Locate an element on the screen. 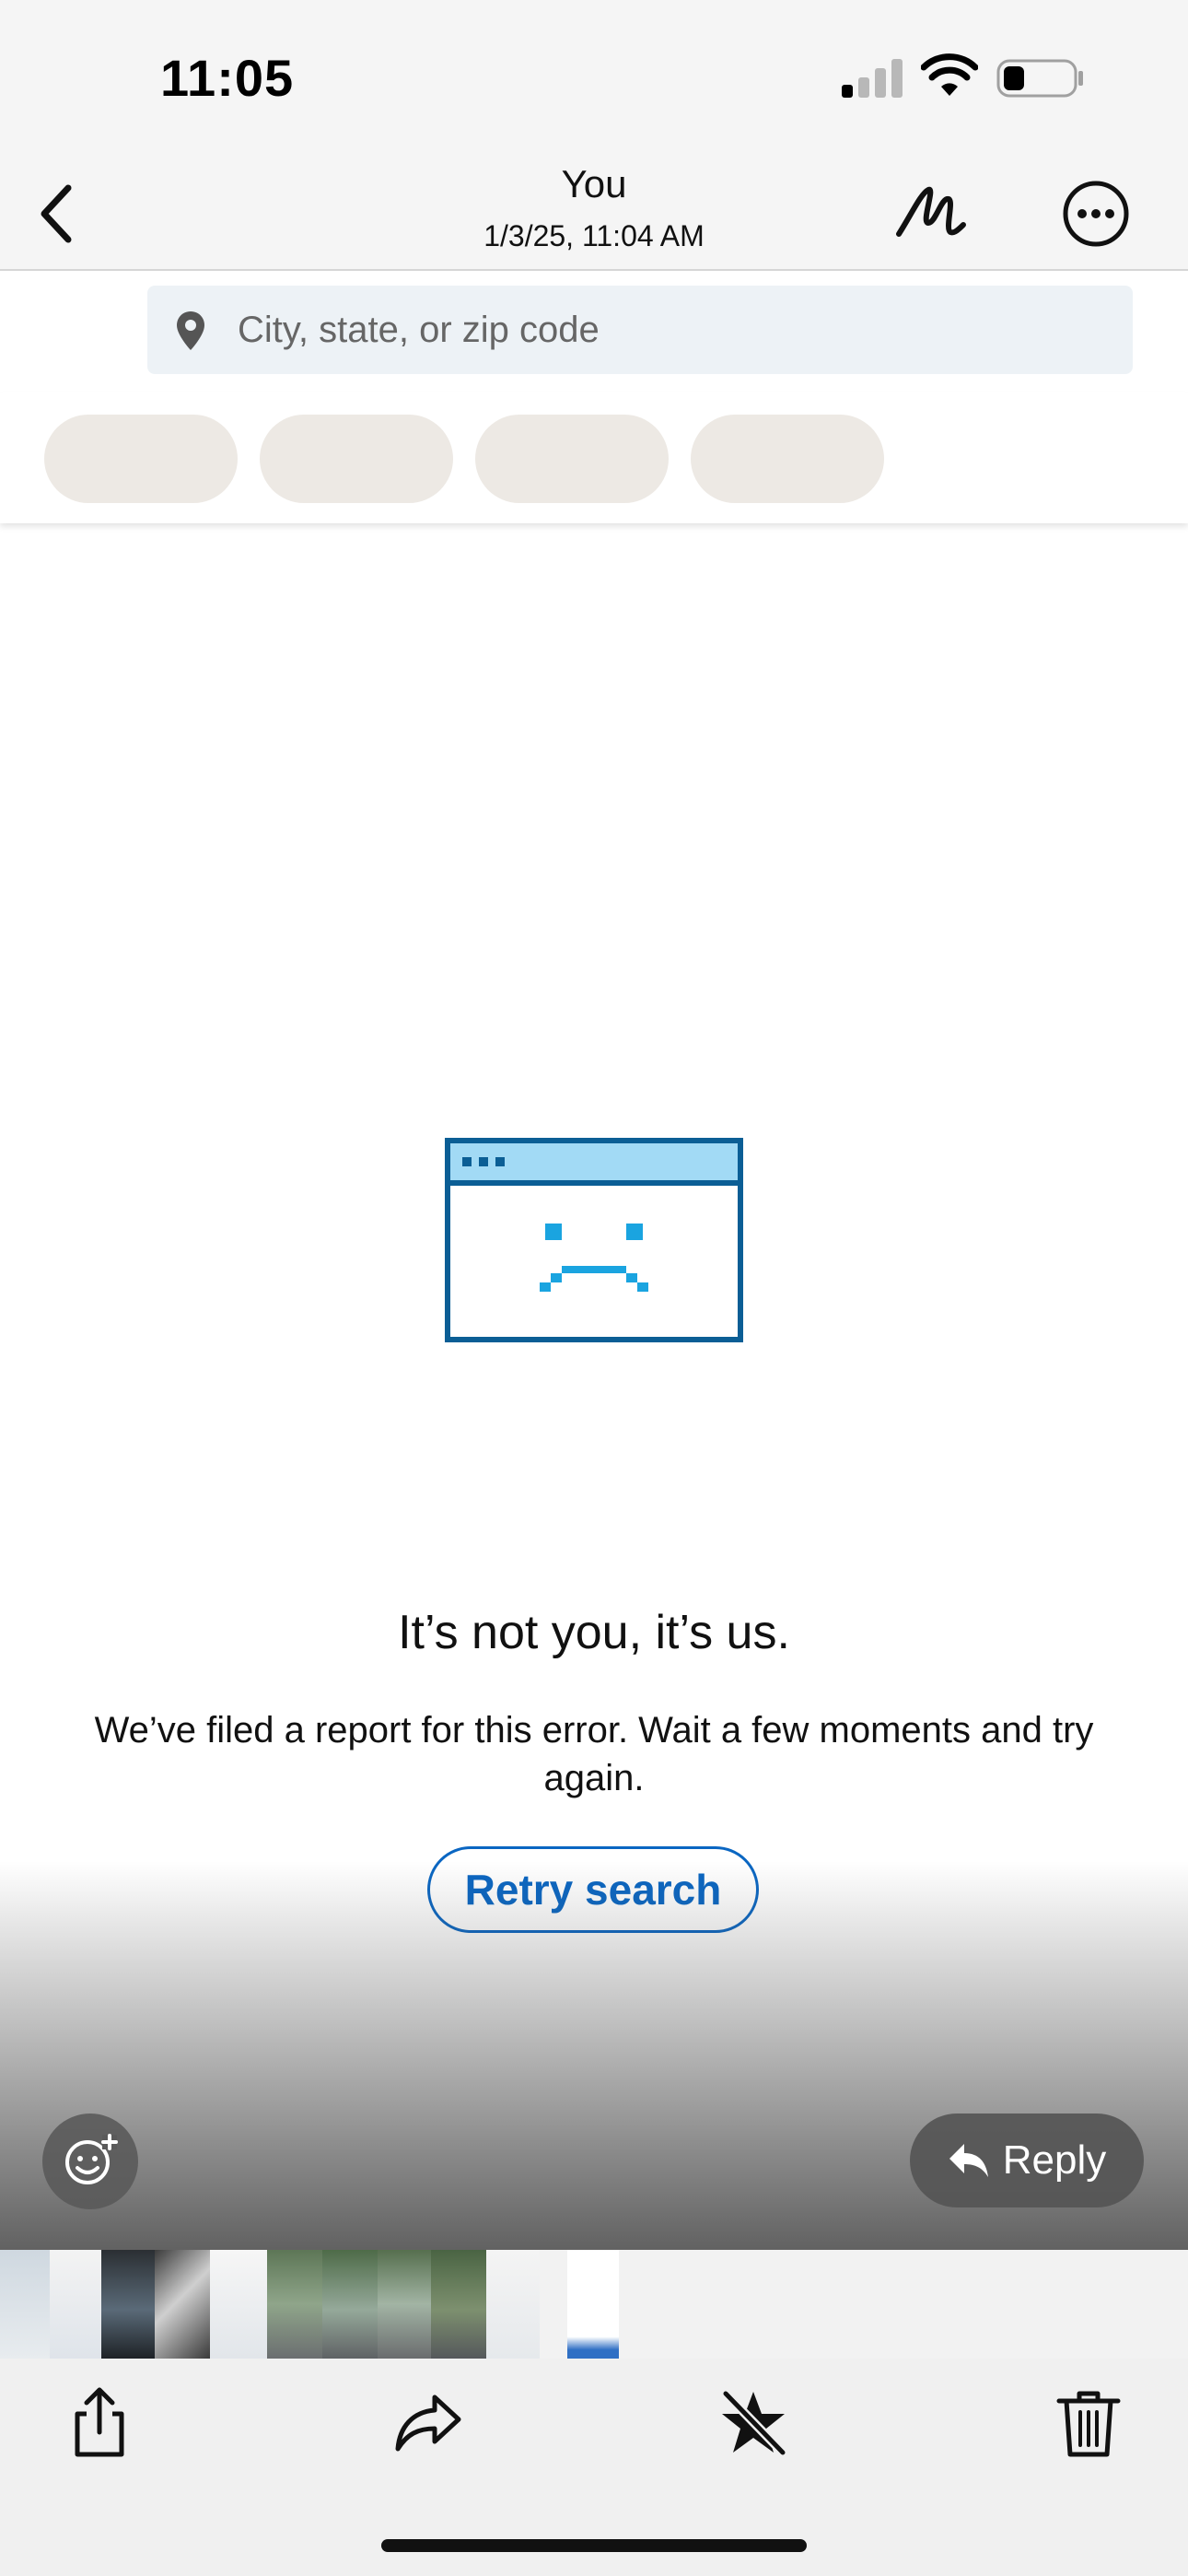 The width and height of the screenshot is (1188, 2576). trash-icon is located at coordinates (1088, 2423).